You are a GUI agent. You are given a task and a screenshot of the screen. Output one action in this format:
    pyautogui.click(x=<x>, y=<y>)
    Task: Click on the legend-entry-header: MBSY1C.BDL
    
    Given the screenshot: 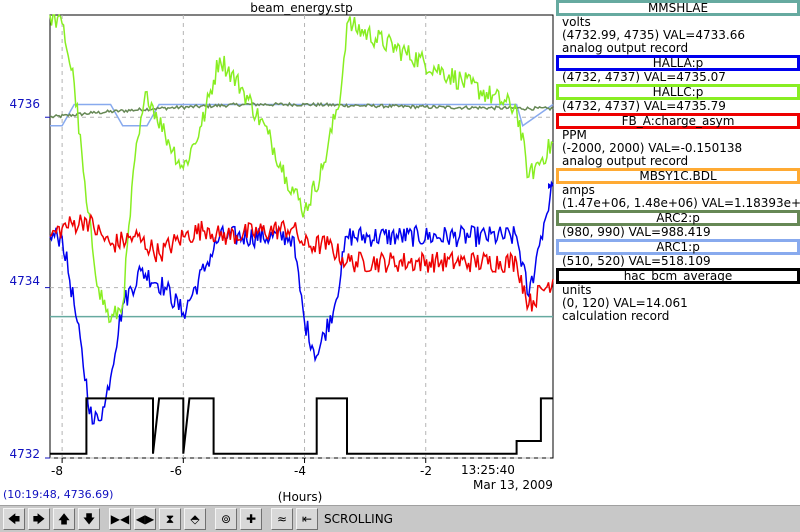 What is the action you would take?
    pyautogui.click(x=678, y=176)
    